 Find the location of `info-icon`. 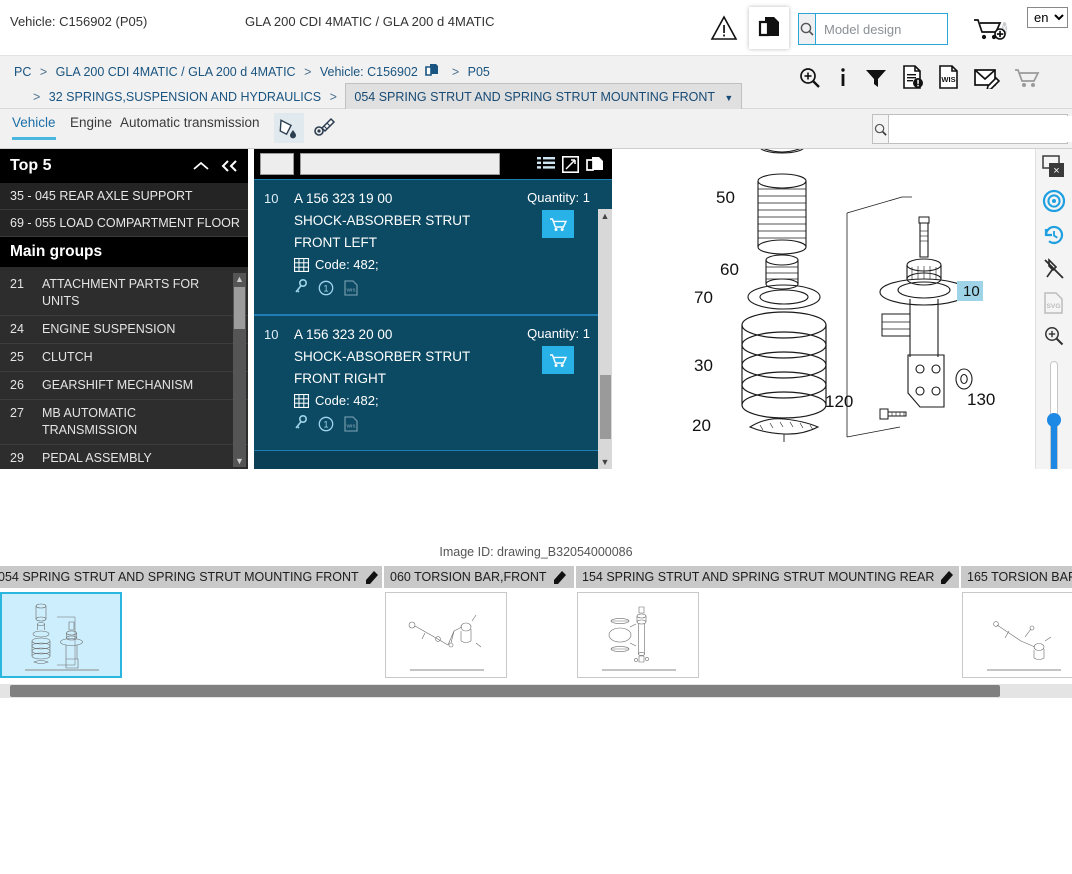

info-icon is located at coordinates (843, 78).